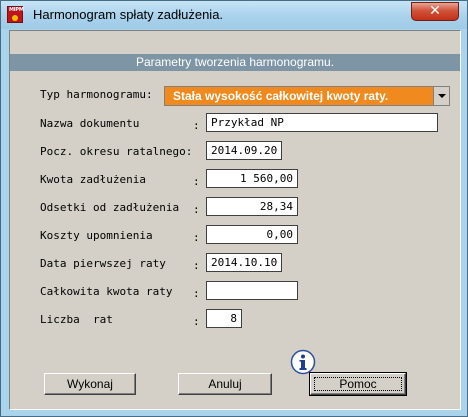  Describe the element at coordinates (110, 207) in the screenshot. I see `odsetki-label: Odsetki od zadłużenia` at that location.